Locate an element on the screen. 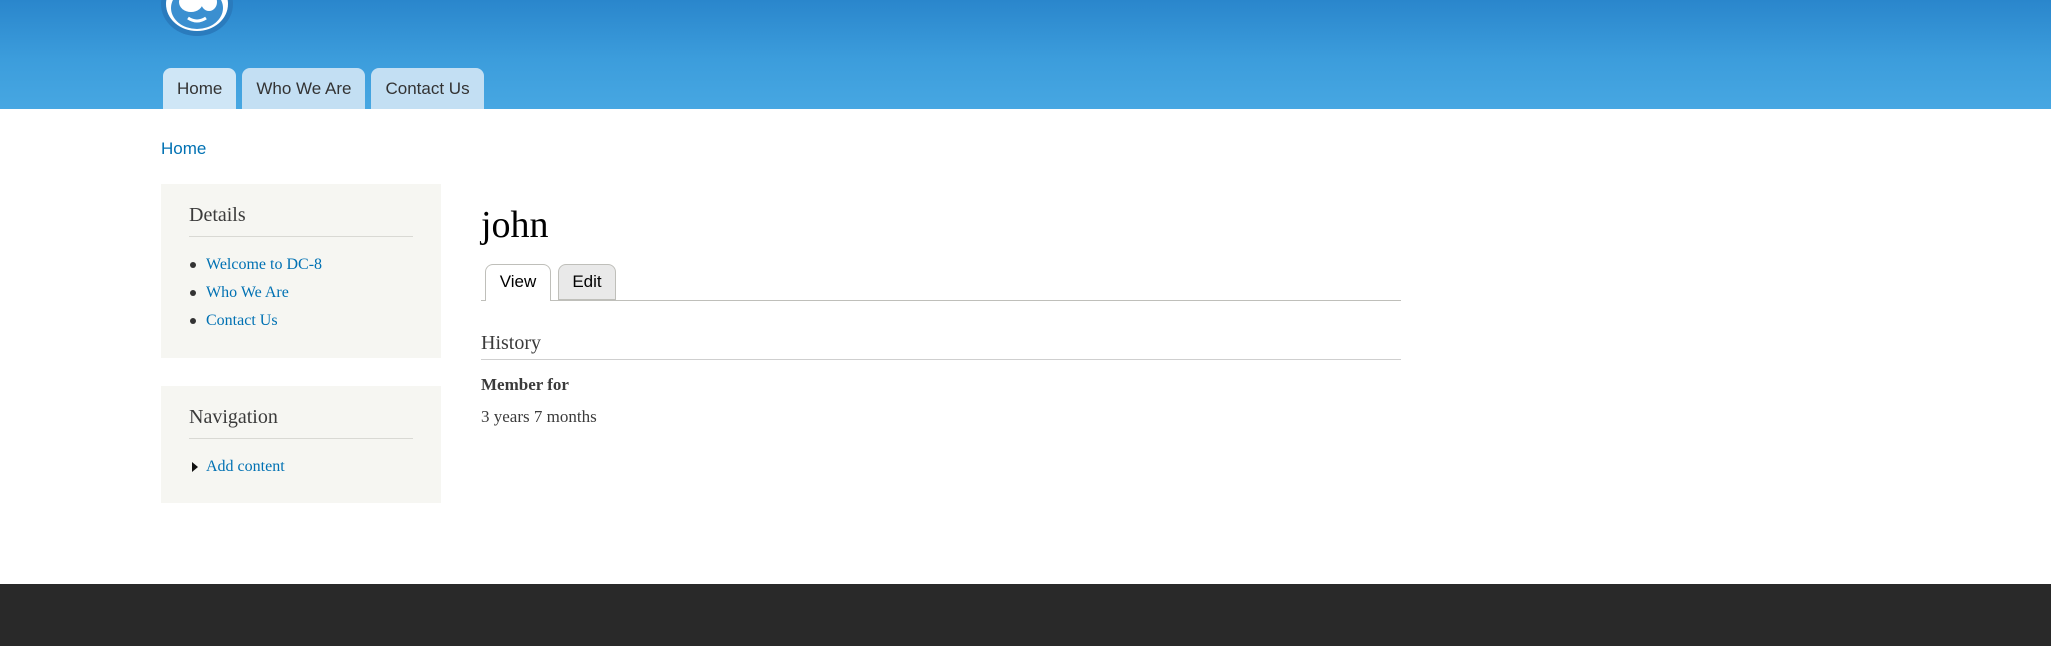 The image size is (2051, 646). page-title: john is located at coordinates (515, 225).